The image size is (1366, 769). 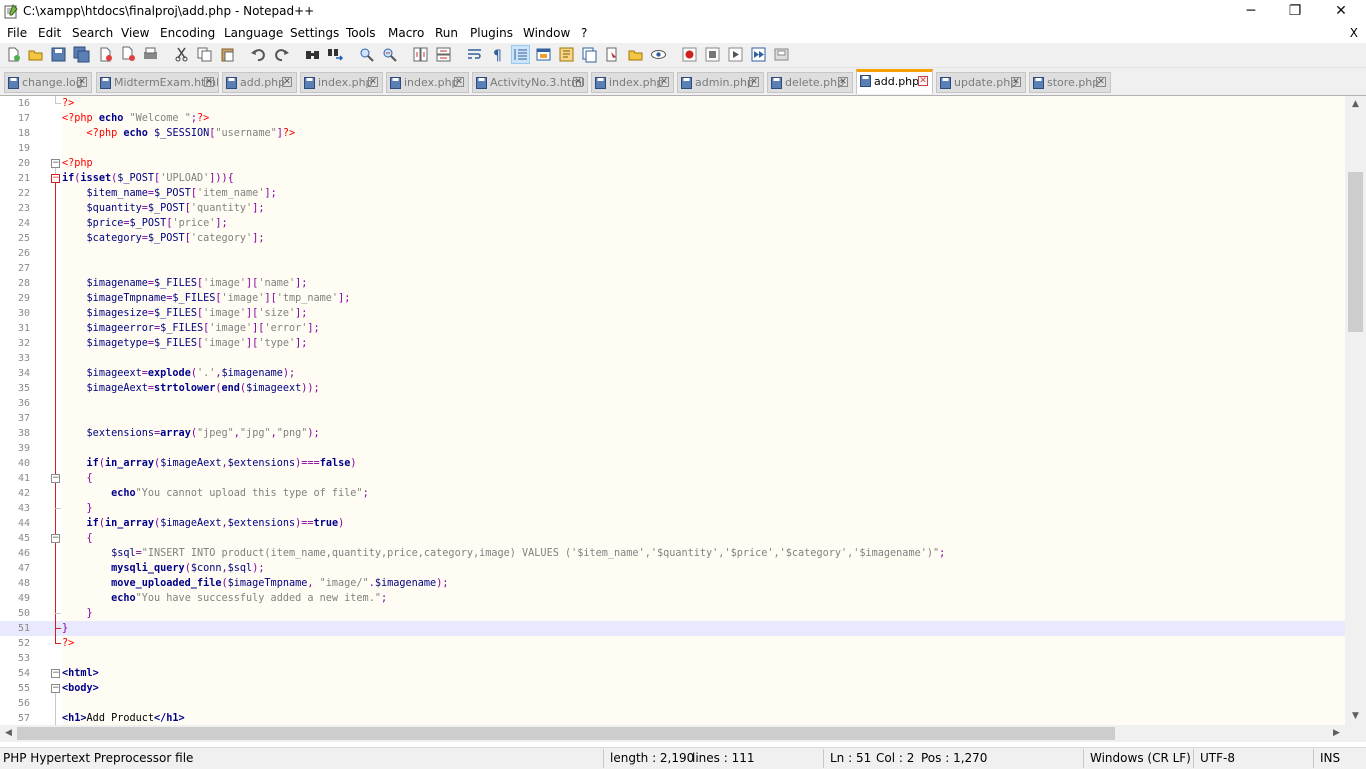 What do you see at coordinates (258, 54) in the screenshot?
I see `undo-icon` at bounding box center [258, 54].